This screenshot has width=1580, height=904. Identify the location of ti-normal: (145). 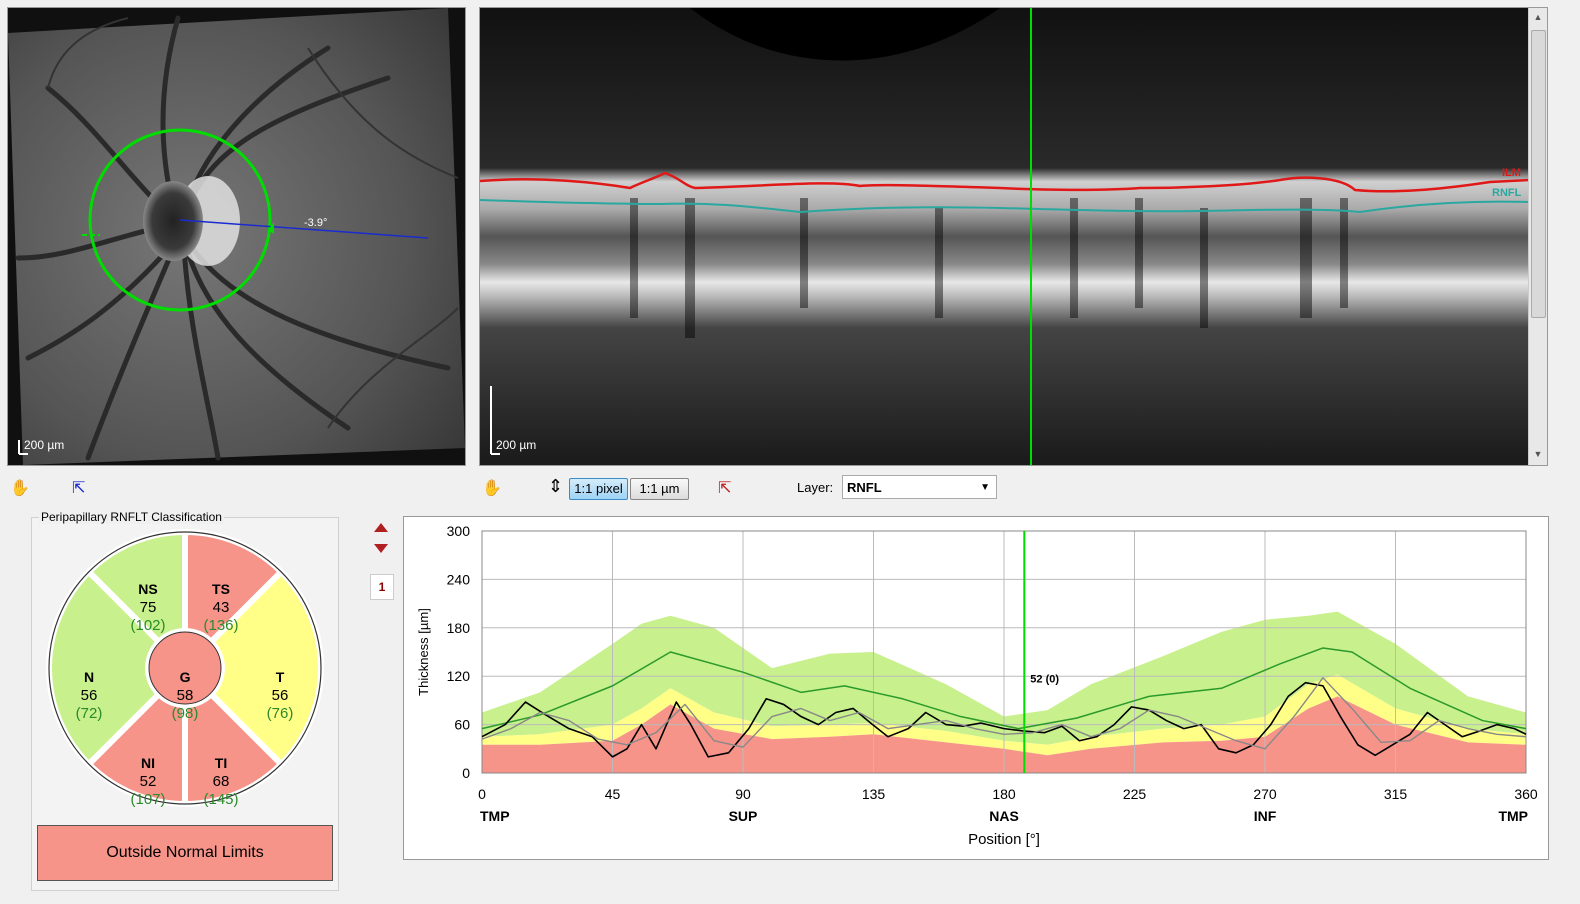
(220, 799).